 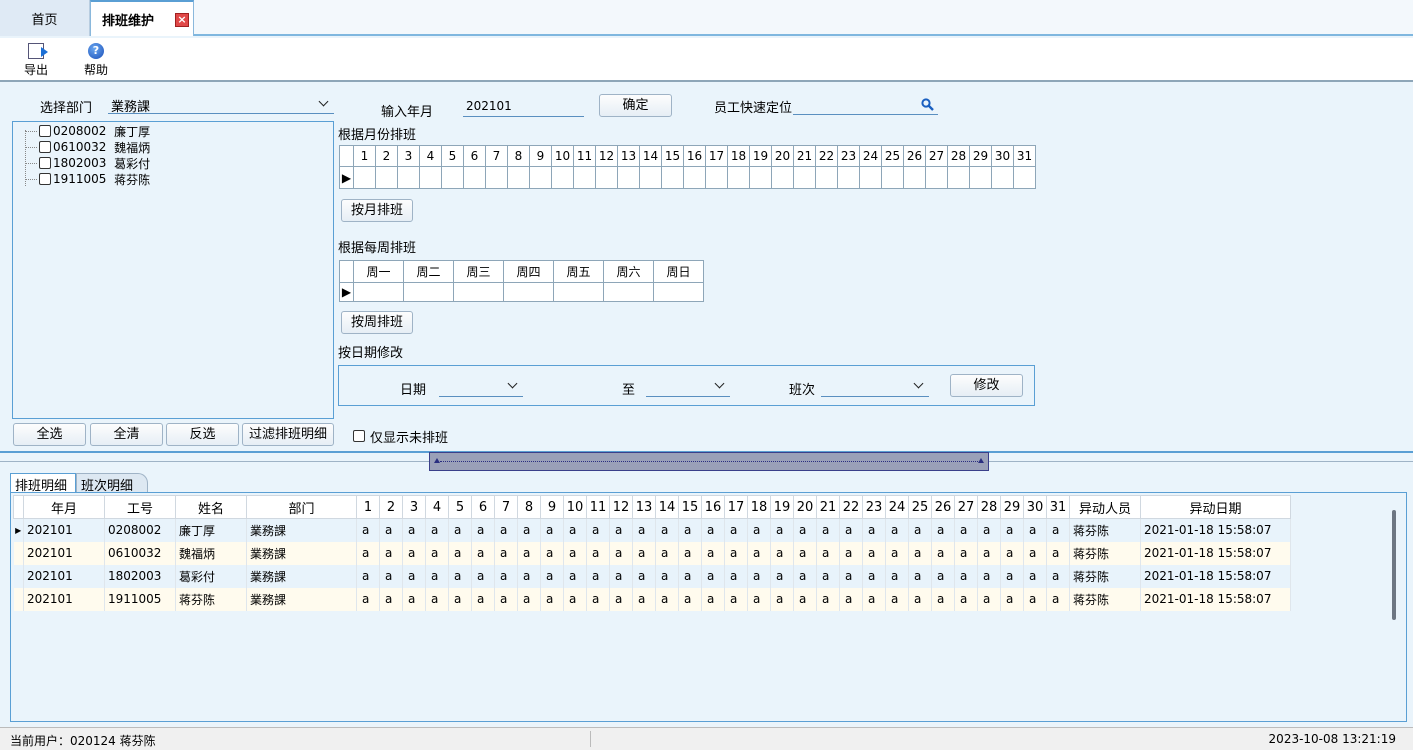 I want to click on help-button: ? 帮助, so click(x=96, y=60).